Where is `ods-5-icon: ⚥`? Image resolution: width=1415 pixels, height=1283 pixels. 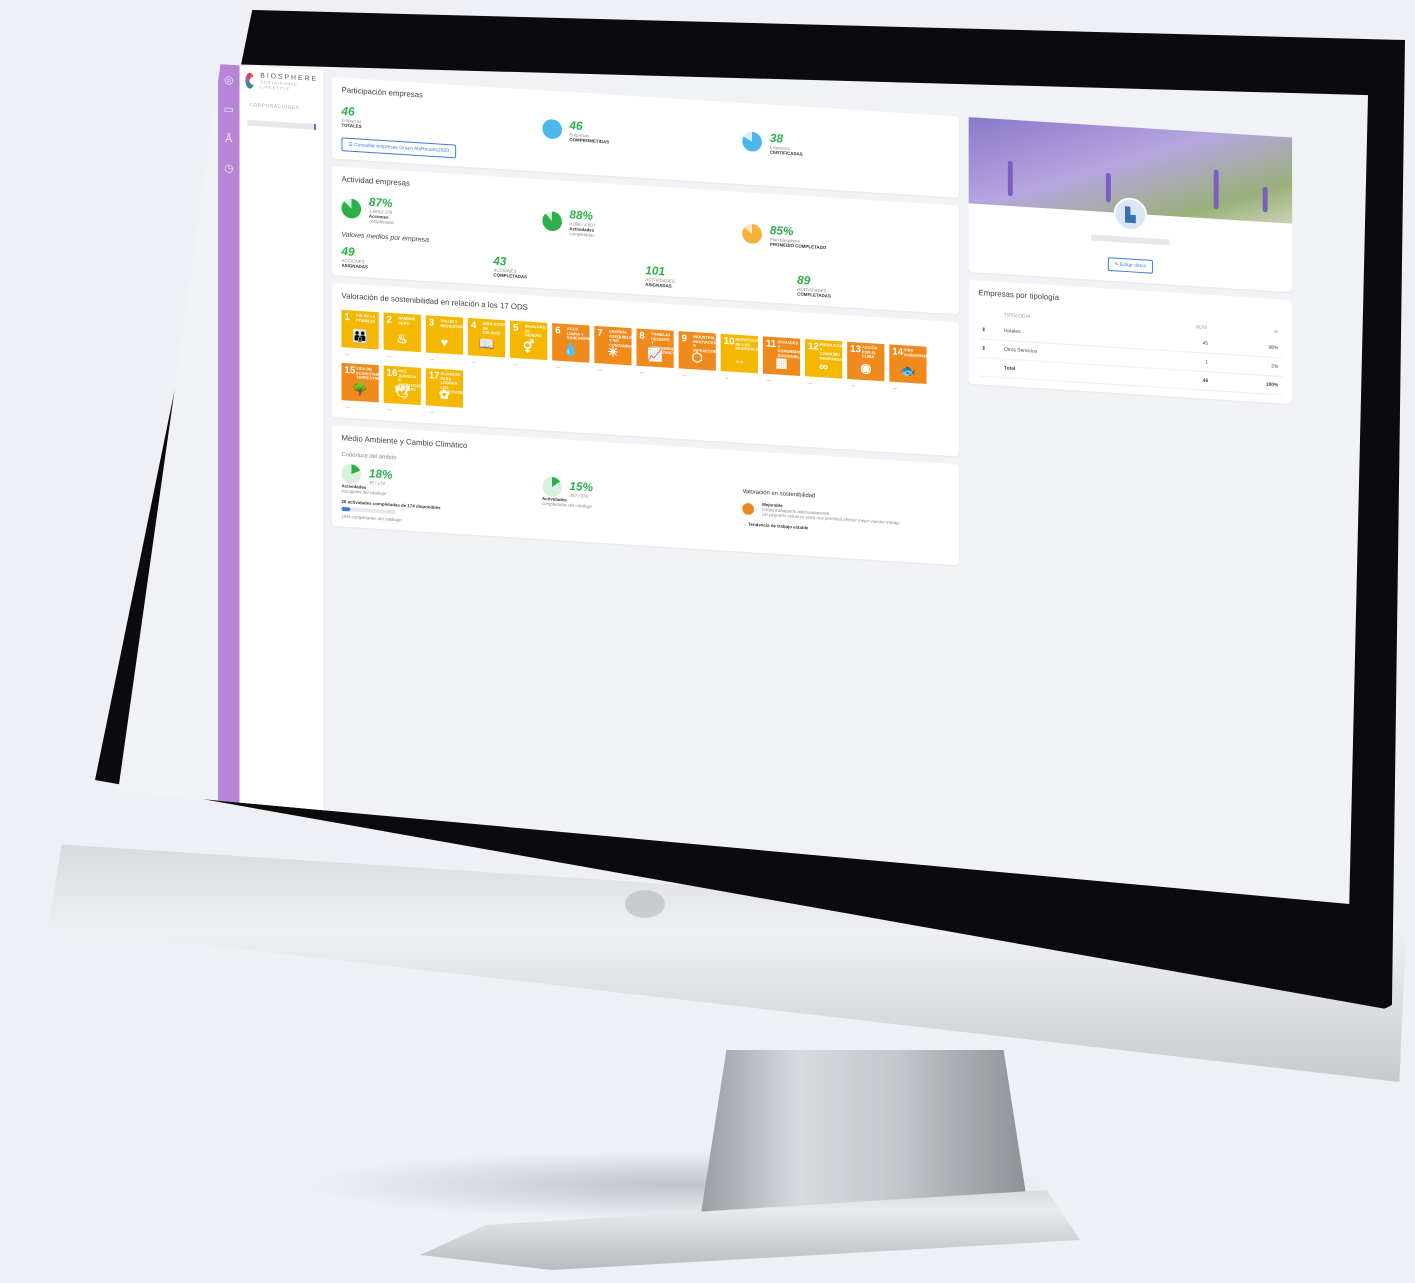
ods-5-icon: ⚥ is located at coordinates (528, 346).